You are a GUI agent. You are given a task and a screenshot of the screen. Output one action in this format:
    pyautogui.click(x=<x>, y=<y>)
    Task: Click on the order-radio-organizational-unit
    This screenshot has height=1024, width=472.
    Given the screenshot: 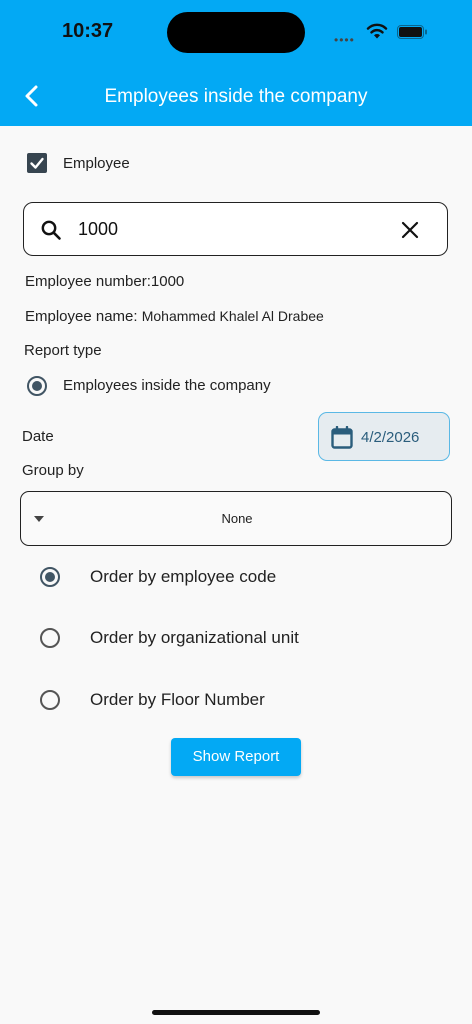 What is the action you would take?
    pyautogui.click(x=50, y=638)
    